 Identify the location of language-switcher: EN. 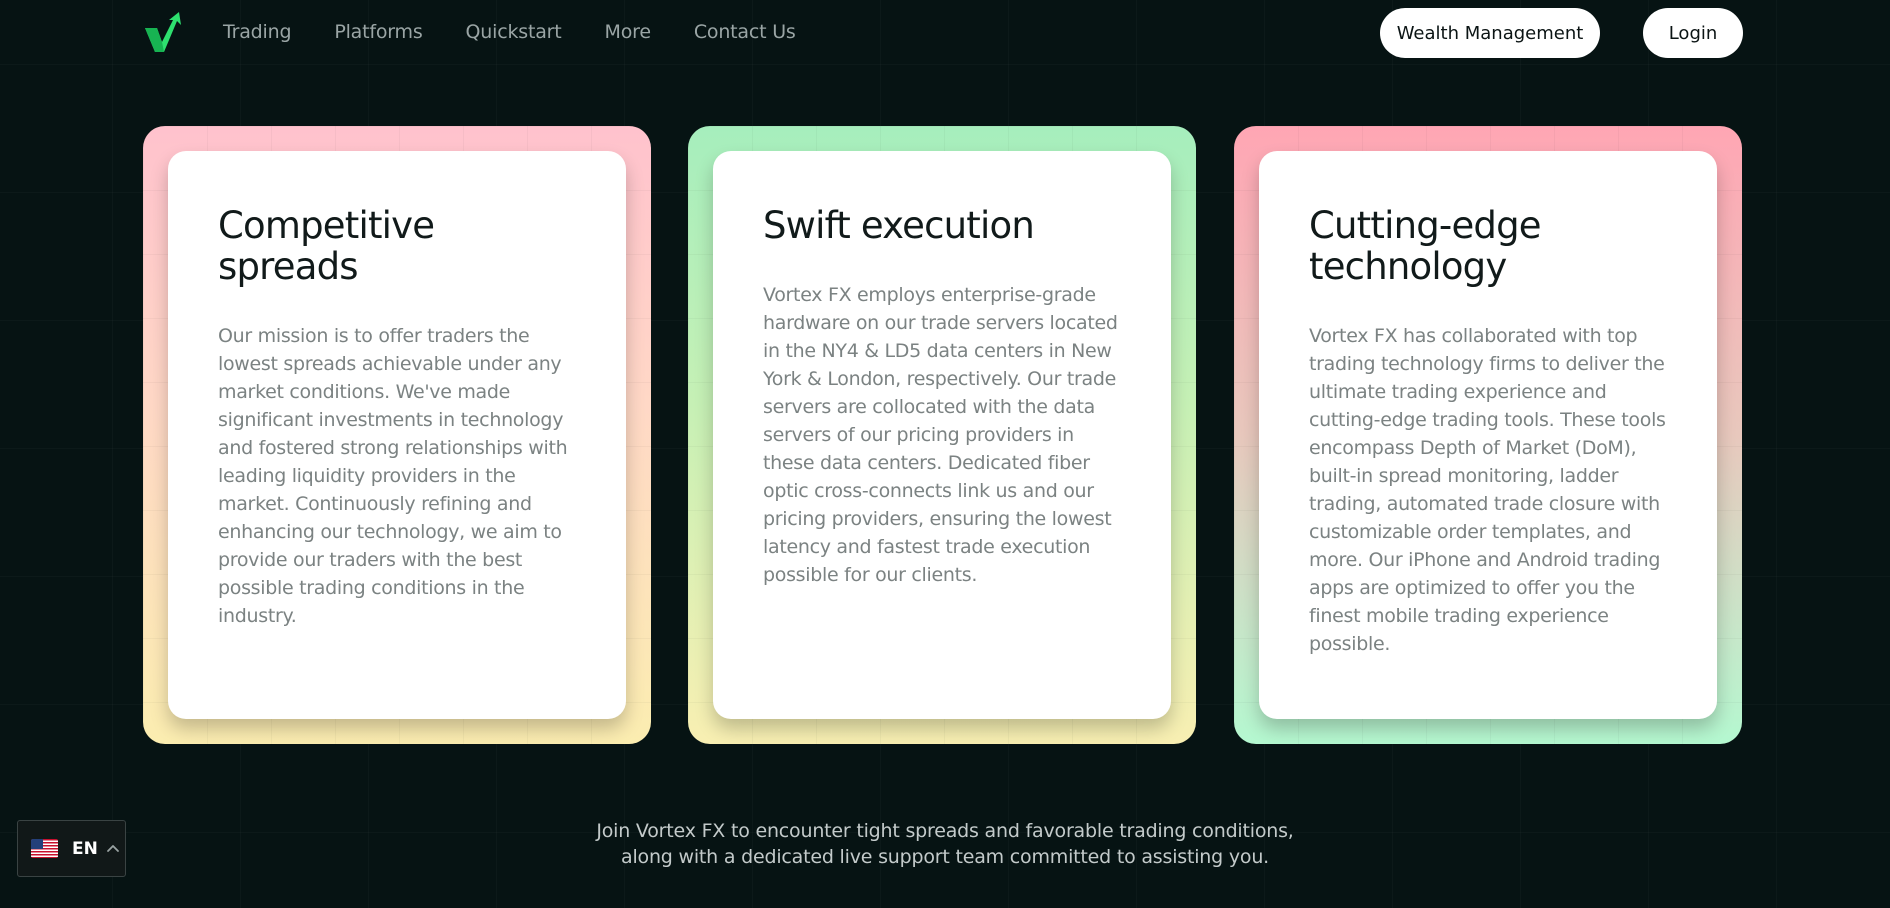
(71, 848).